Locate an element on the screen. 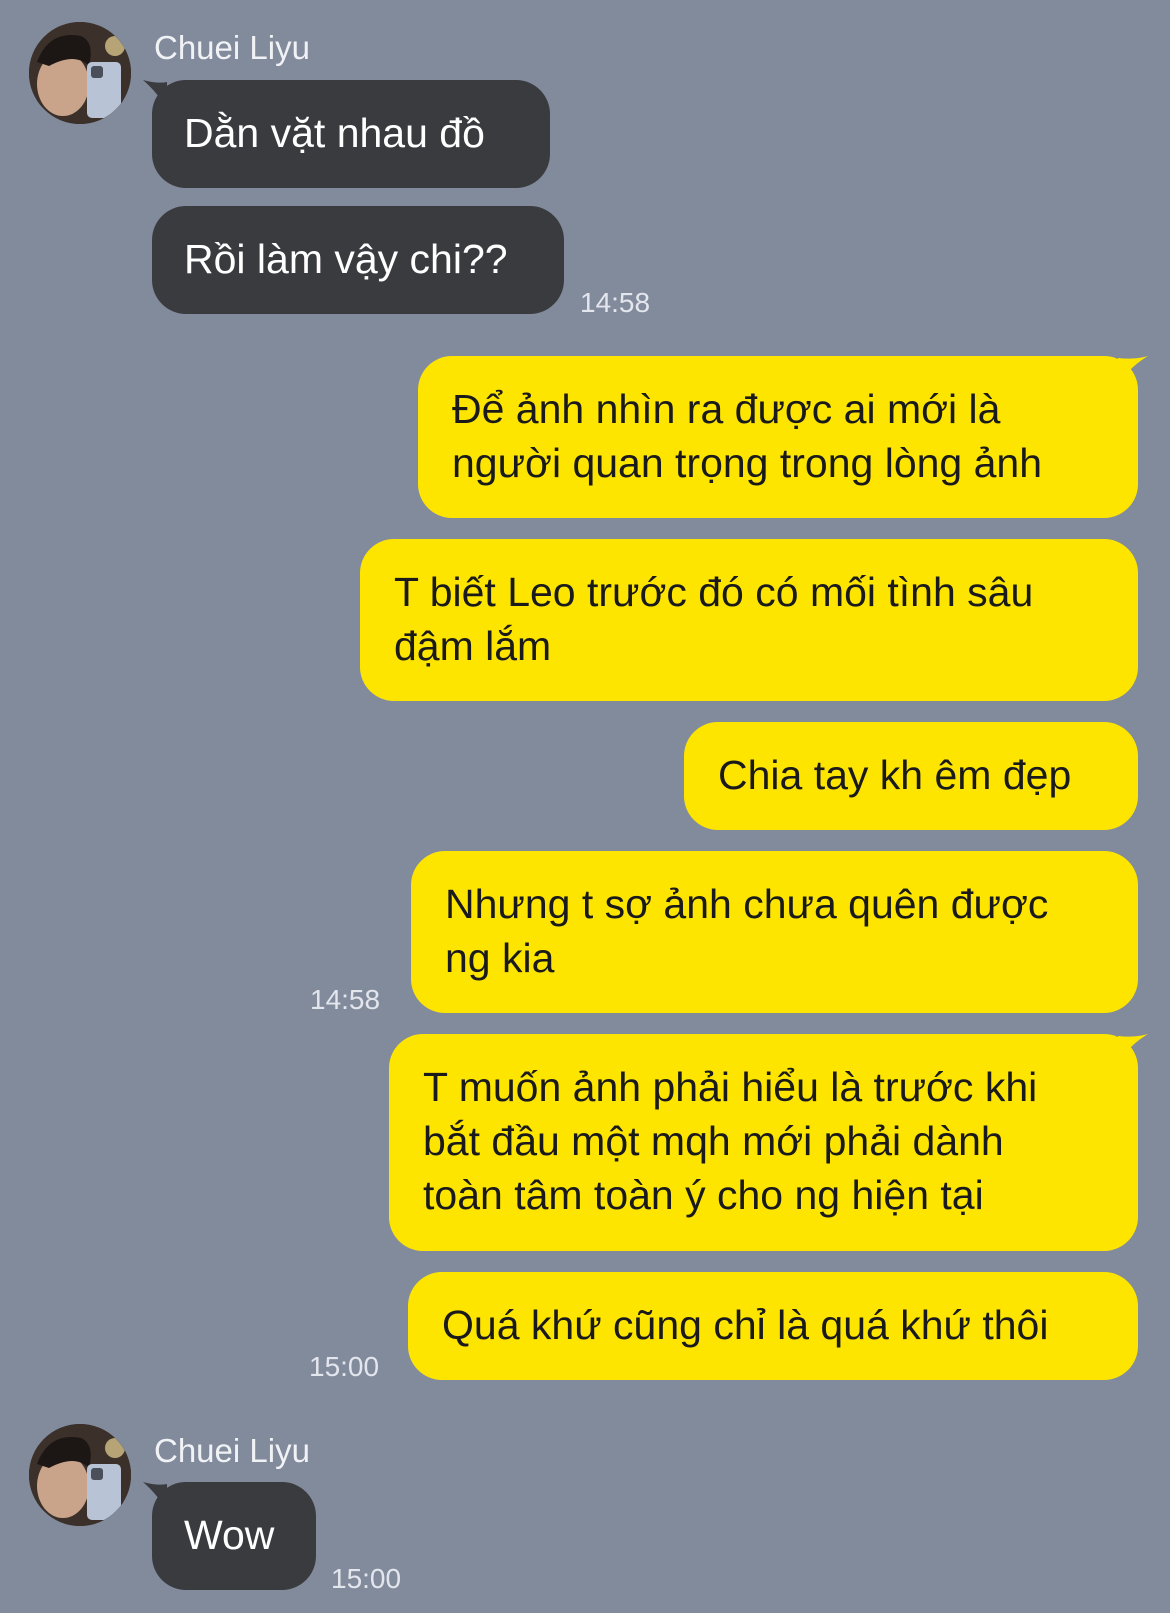  message-text: ng kia is located at coordinates (500, 958).